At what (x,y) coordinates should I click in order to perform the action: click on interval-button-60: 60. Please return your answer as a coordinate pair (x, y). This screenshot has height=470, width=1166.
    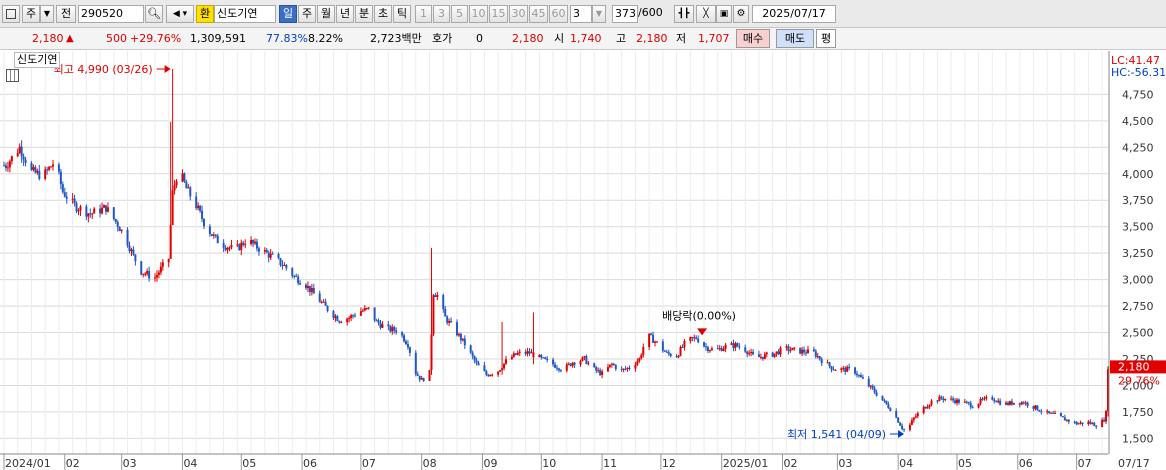
    Looking at the image, I should click on (558, 14).